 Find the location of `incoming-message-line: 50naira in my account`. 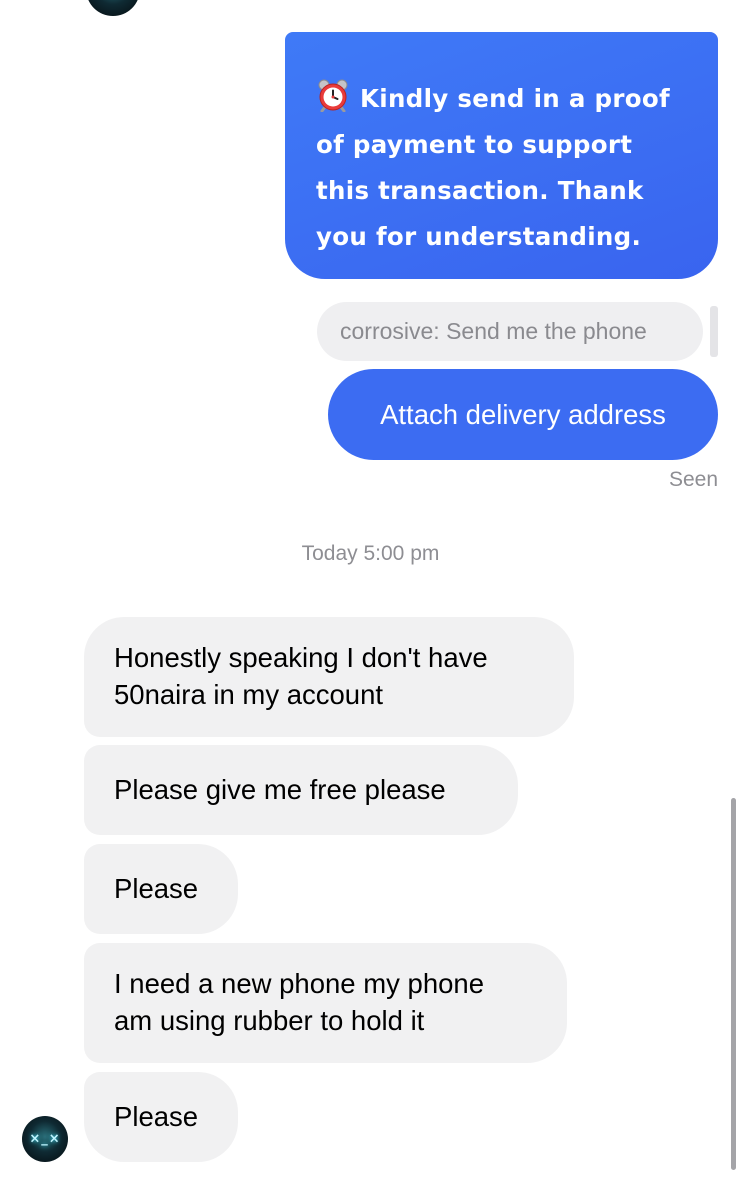

incoming-message-line: 50naira in my account is located at coordinates (249, 694).